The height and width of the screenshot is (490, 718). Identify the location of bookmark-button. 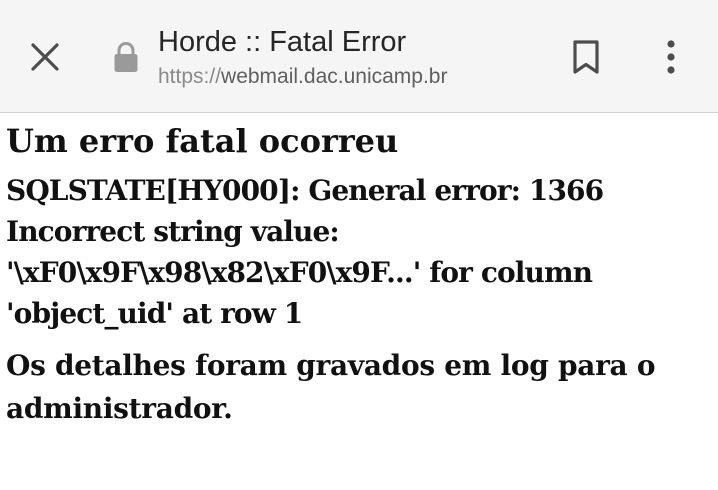
(586, 57).